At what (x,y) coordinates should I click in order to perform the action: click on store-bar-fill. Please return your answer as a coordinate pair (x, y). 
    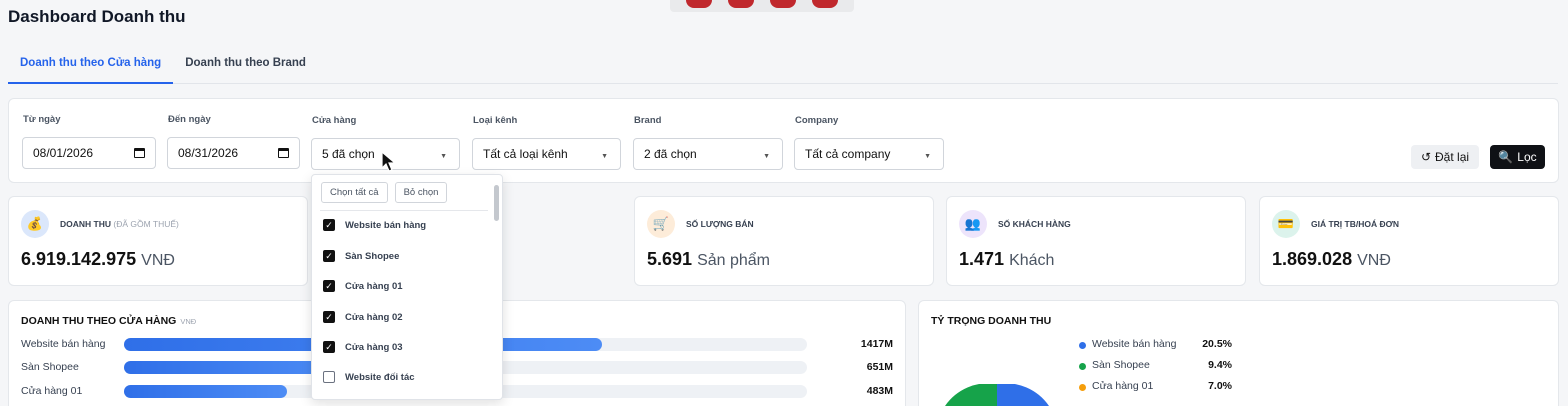
    Looking at the image, I should click on (205, 391).